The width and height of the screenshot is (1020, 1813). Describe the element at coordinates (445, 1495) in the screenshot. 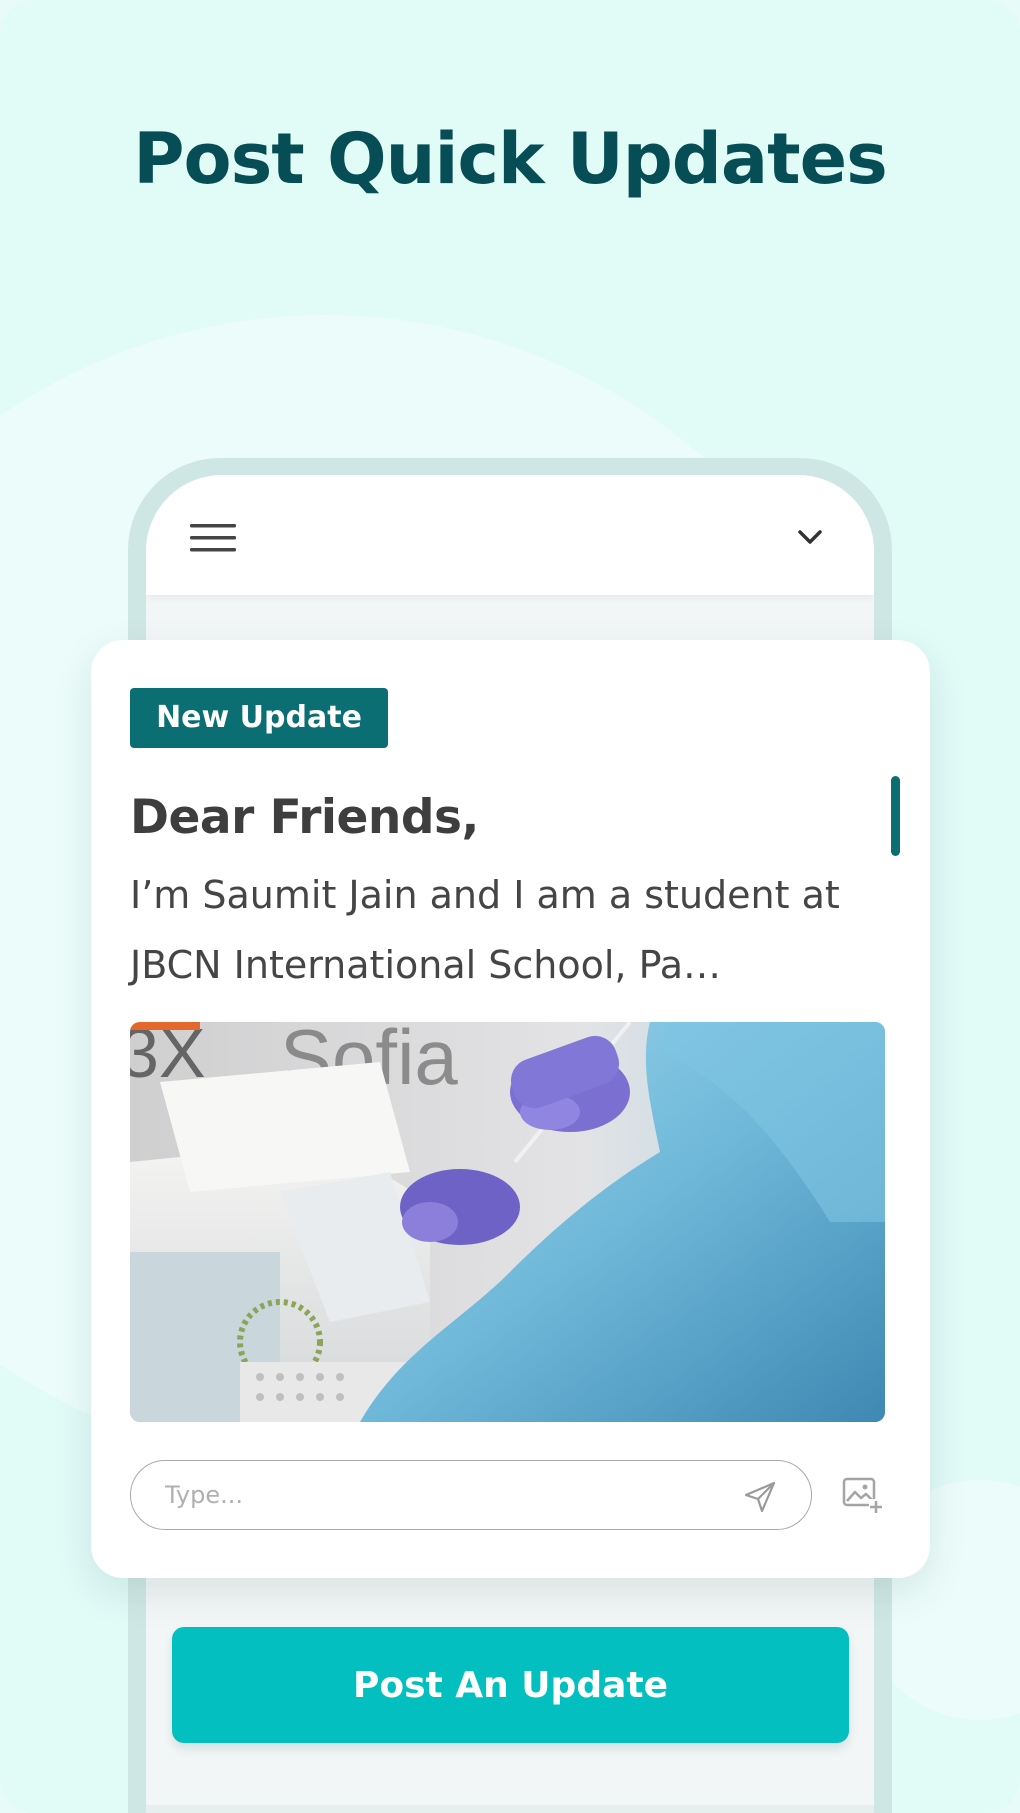

I see `message-input` at that location.